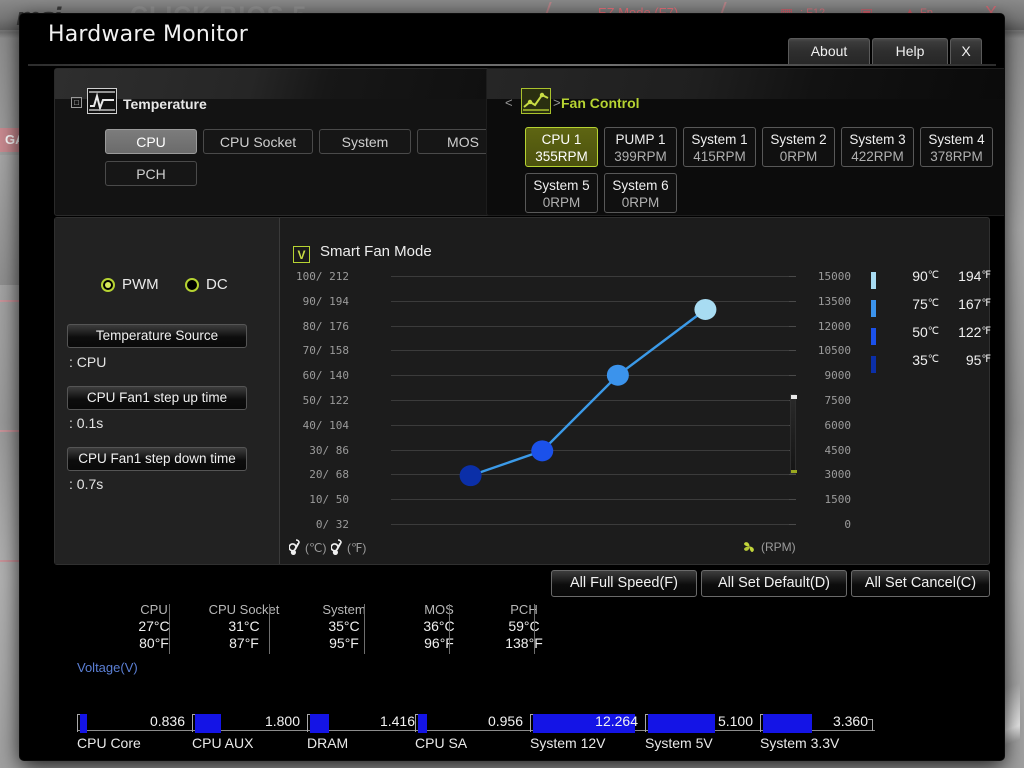  What do you see at coordinates (157, 336) in the screenshot?
I see `temperature-source-button: Temperature Source` at bounding box center [157, 336].